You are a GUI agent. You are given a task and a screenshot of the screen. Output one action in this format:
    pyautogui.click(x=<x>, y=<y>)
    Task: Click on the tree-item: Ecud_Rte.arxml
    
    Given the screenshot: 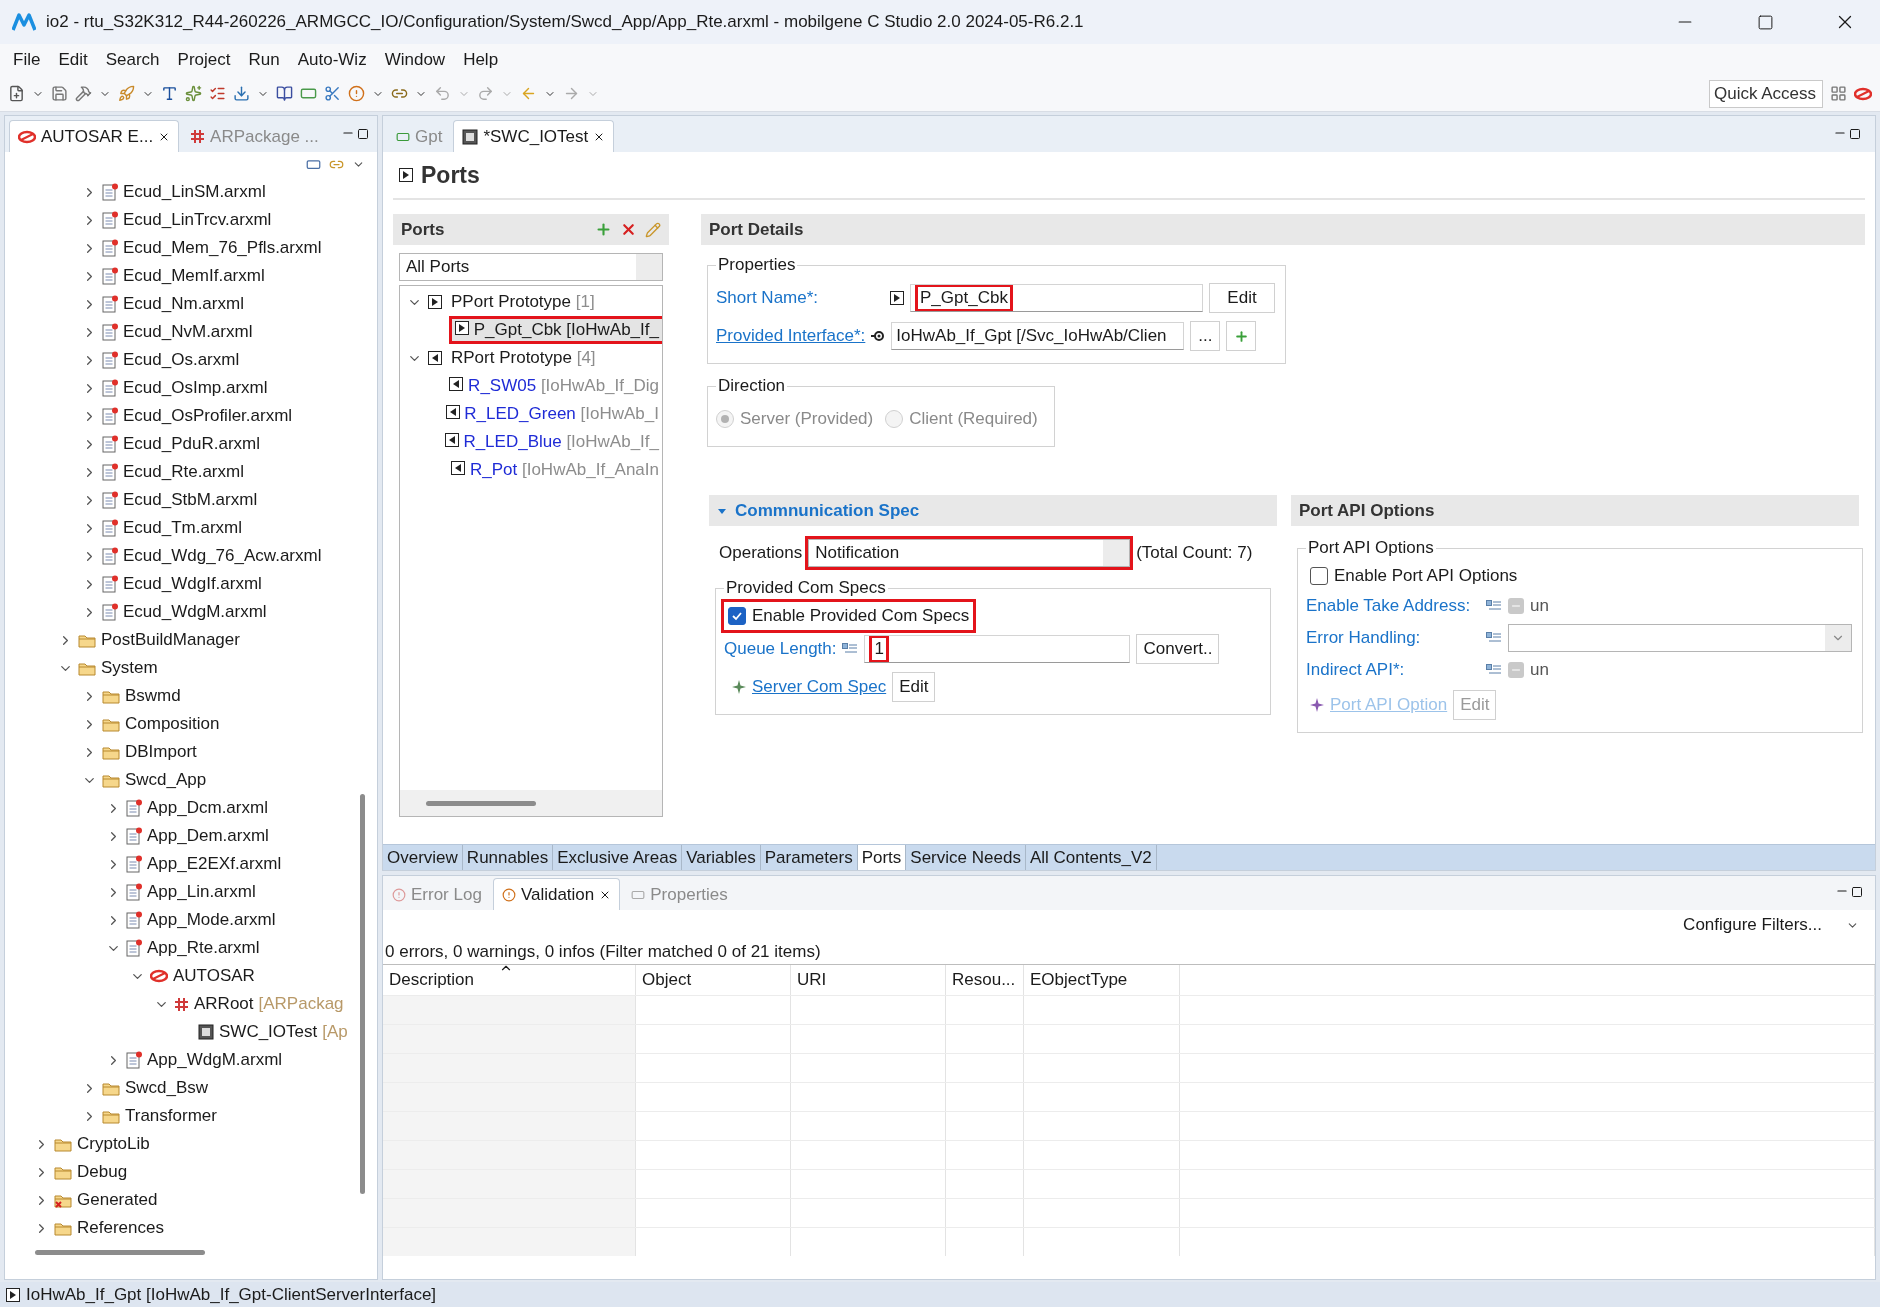 What is the action you would take?
    pyautogui.click(x=183, y=472)
    